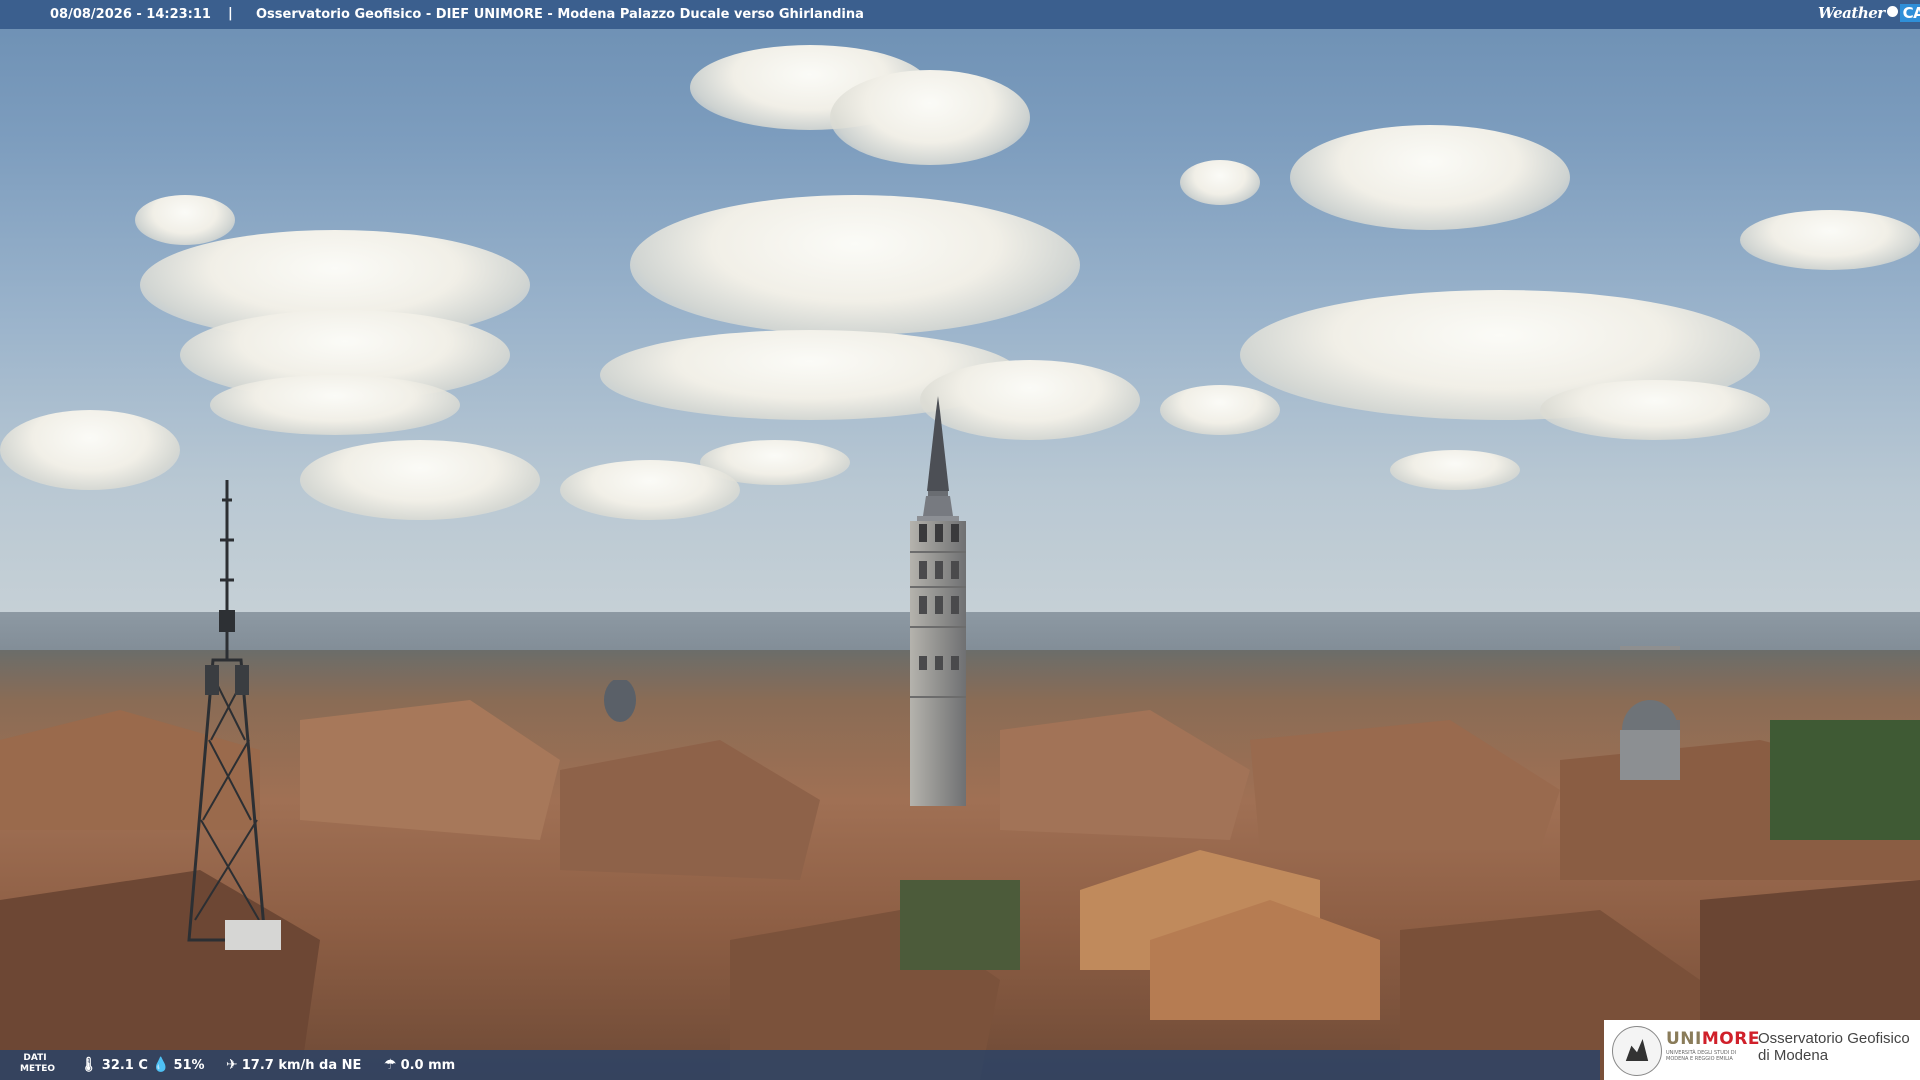 The height and width of the screenshot is (1080, 1920). Describe the element at coordinates (301, 1065) in the screenshot. I see `wind-value: 17.7 km/h da NE` at that location.